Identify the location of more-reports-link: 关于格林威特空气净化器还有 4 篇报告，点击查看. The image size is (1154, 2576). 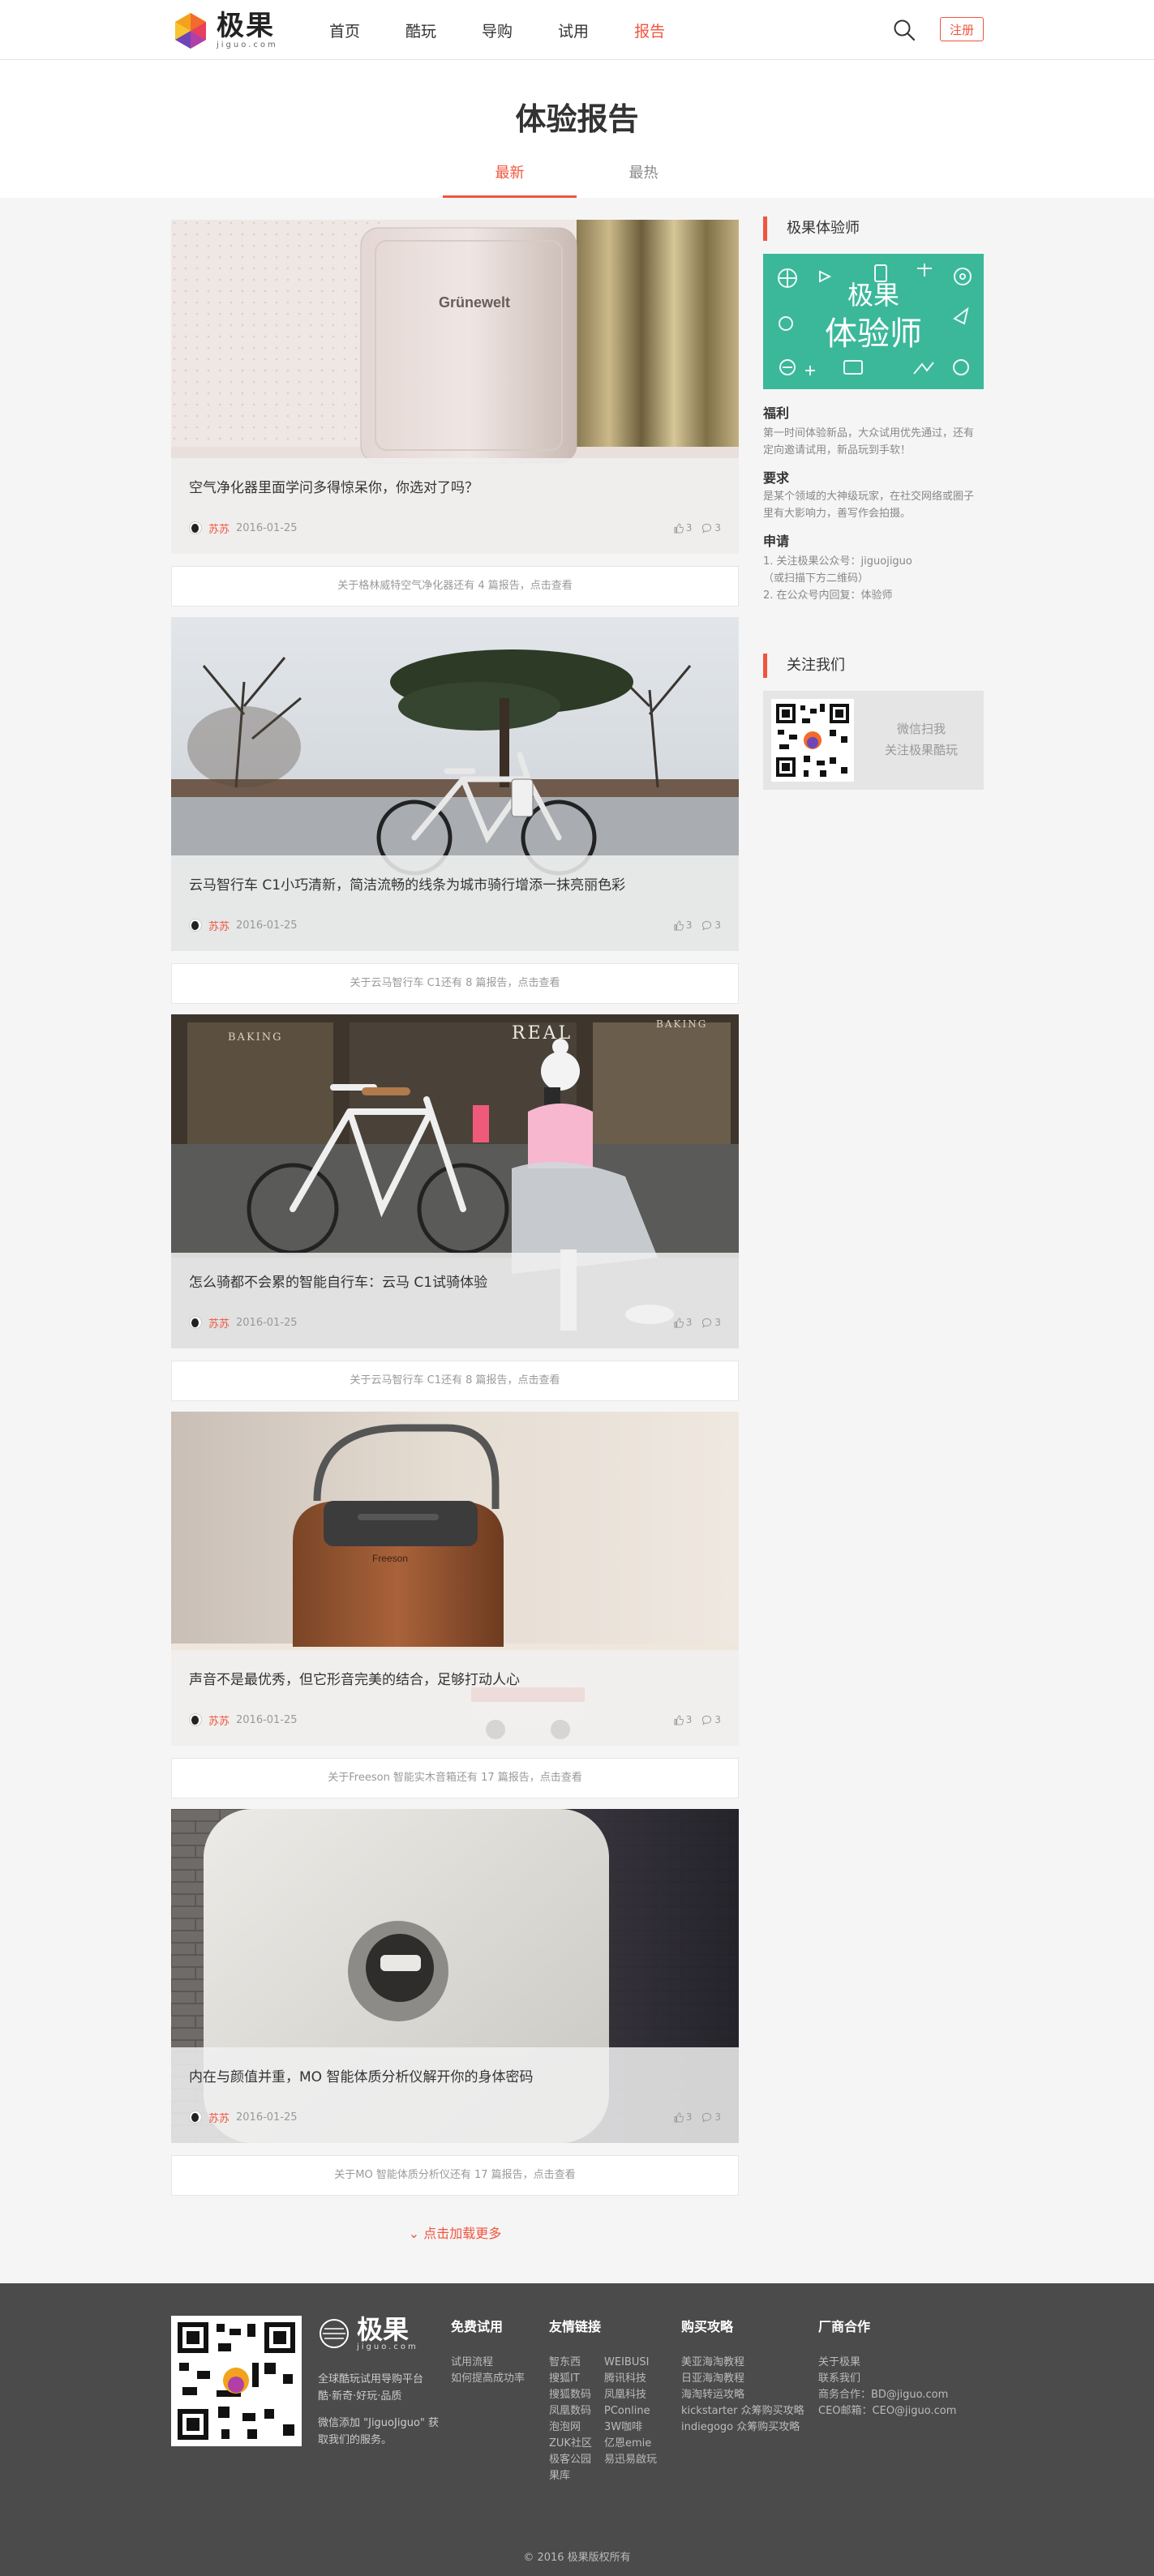
(455, 586).